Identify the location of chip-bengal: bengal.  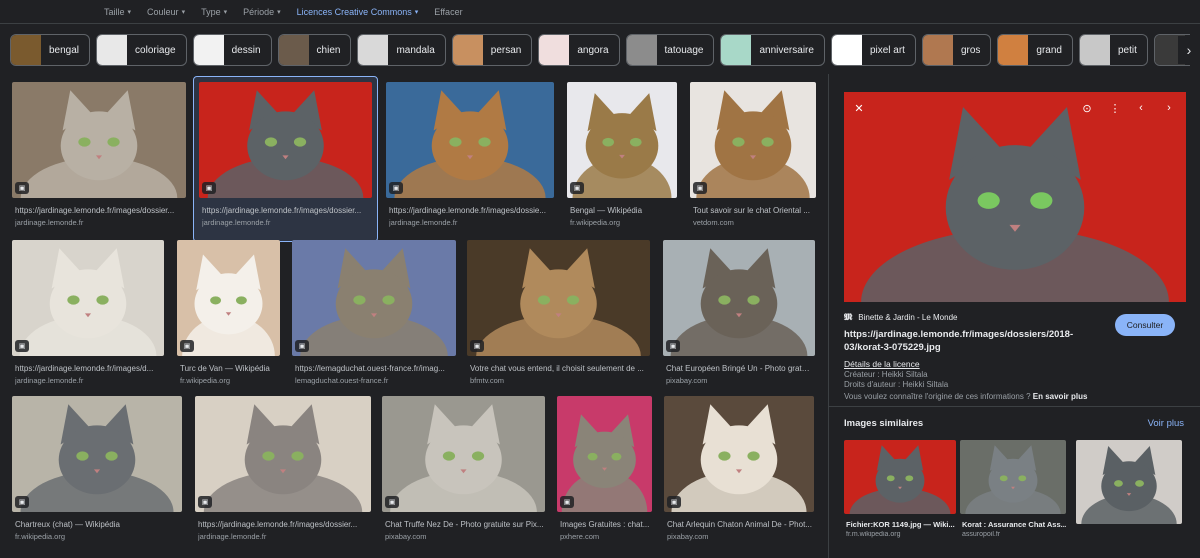
(50, 50).